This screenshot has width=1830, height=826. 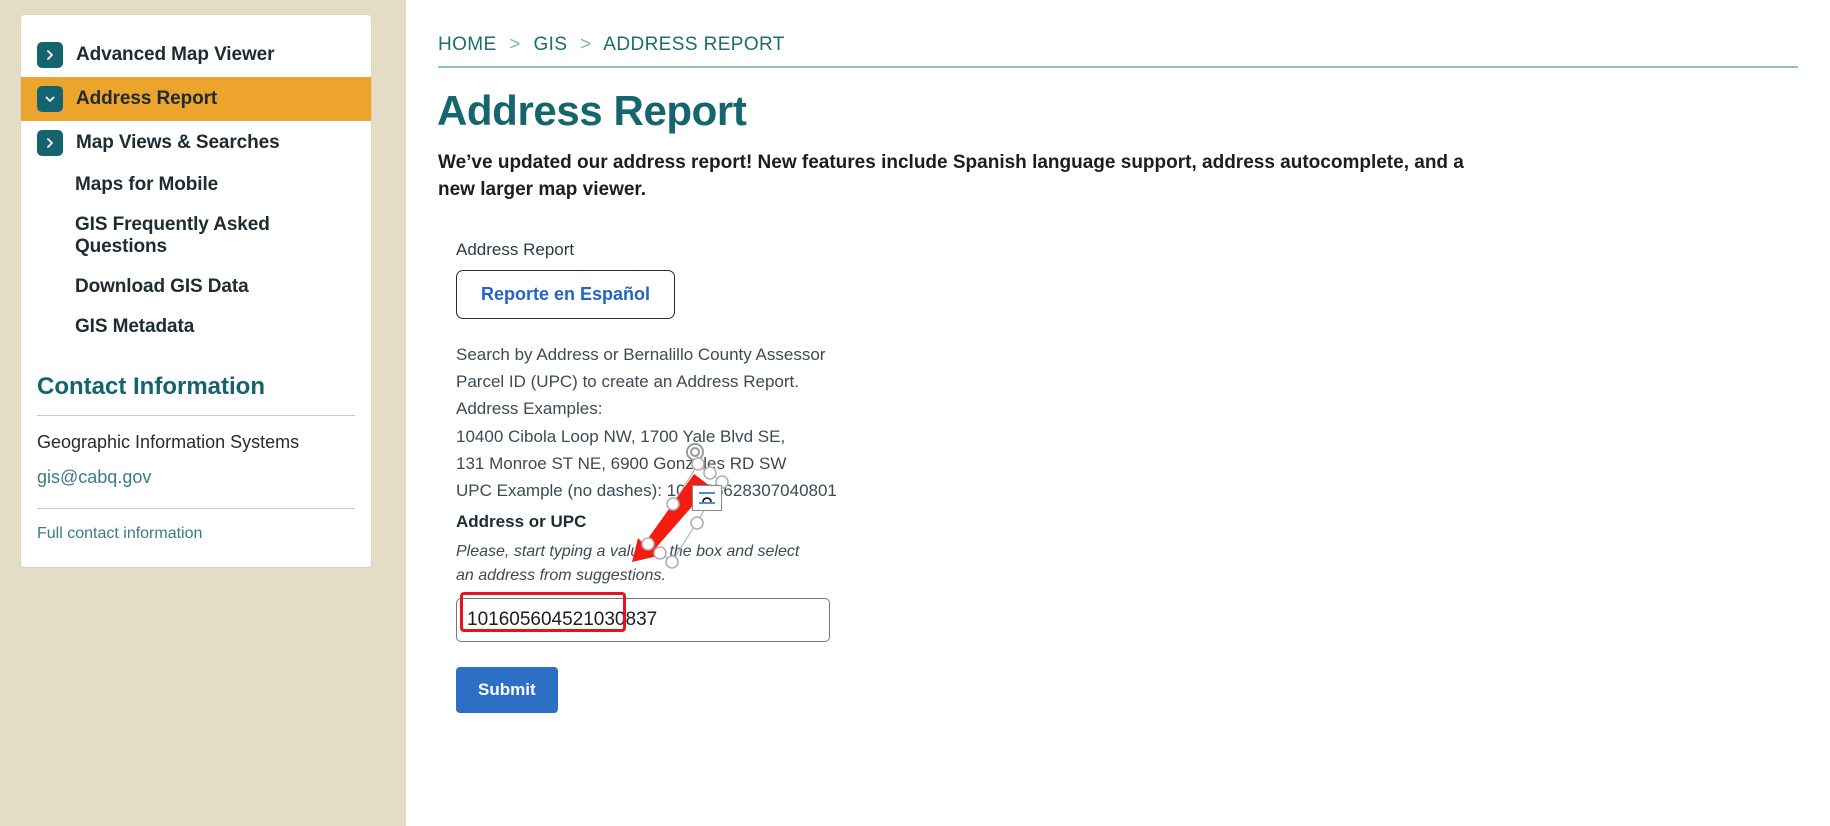 What do you see at coordinates (1118, 67) in the screenshot?
I see `breadcrumb-rule` at bounding box center [1118, 67].